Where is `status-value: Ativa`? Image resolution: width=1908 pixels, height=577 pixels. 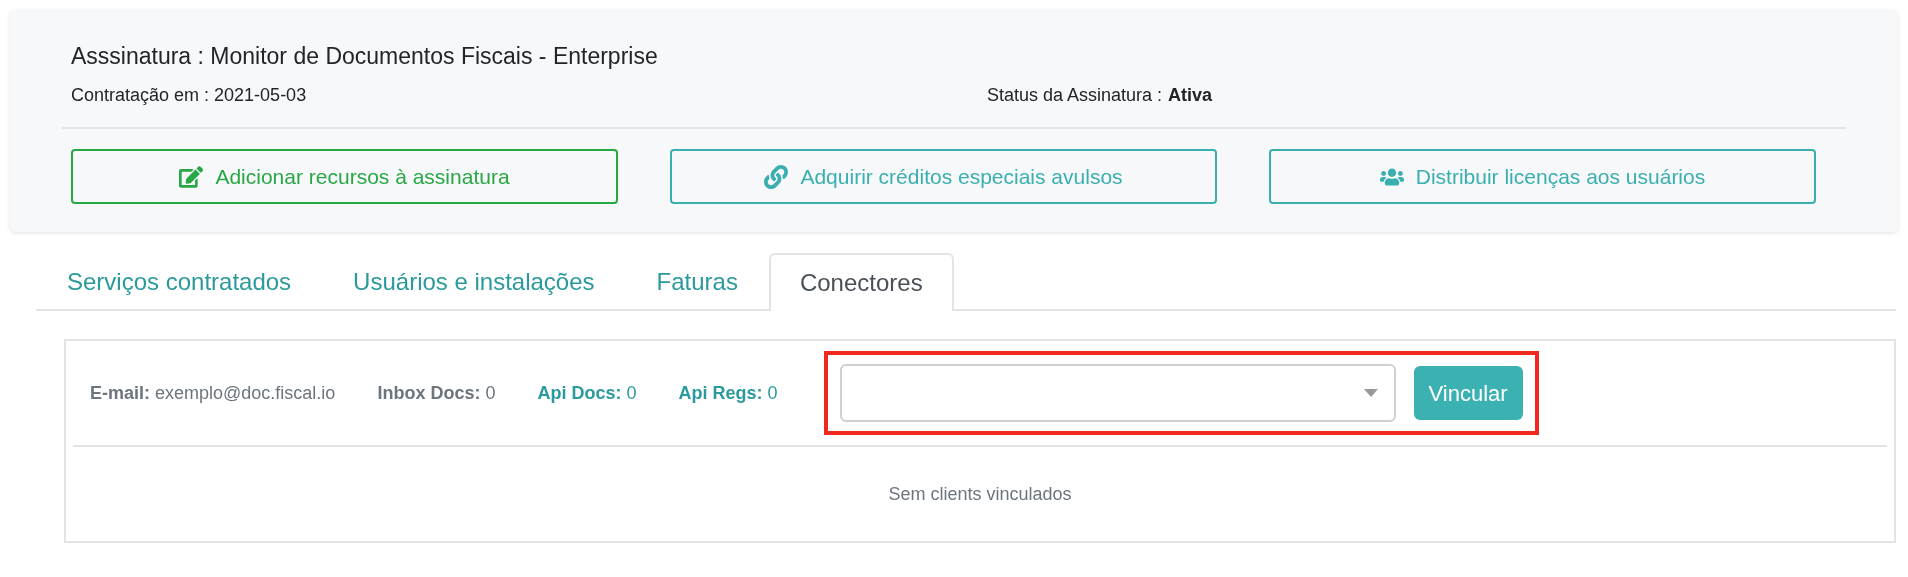 status-value: Ativa is located at coordinates (1190, 95).